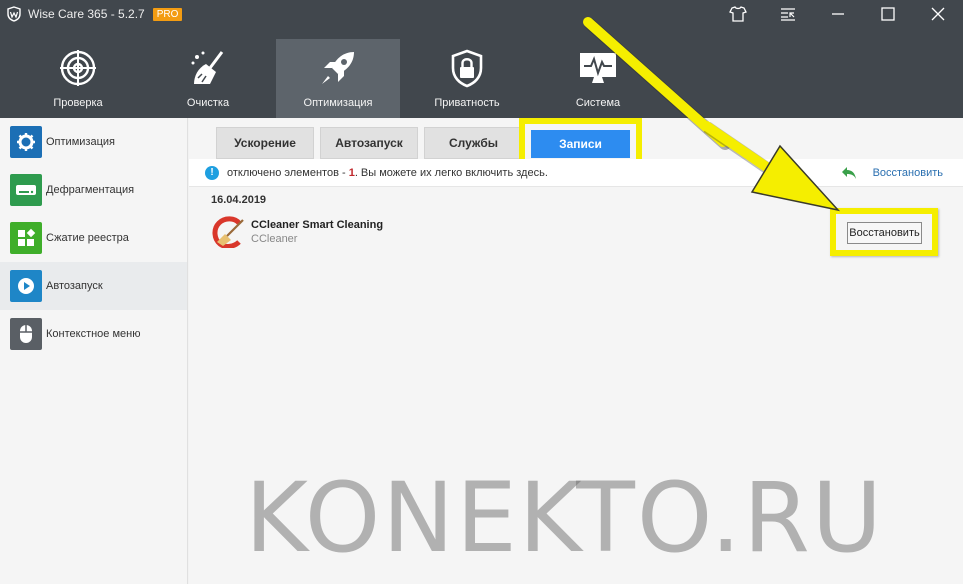 This screenshot has height=584, width=963. Describe the element at coordinates (848, 173) in the screenshot. I see `undo-arrow-icon` at that location.